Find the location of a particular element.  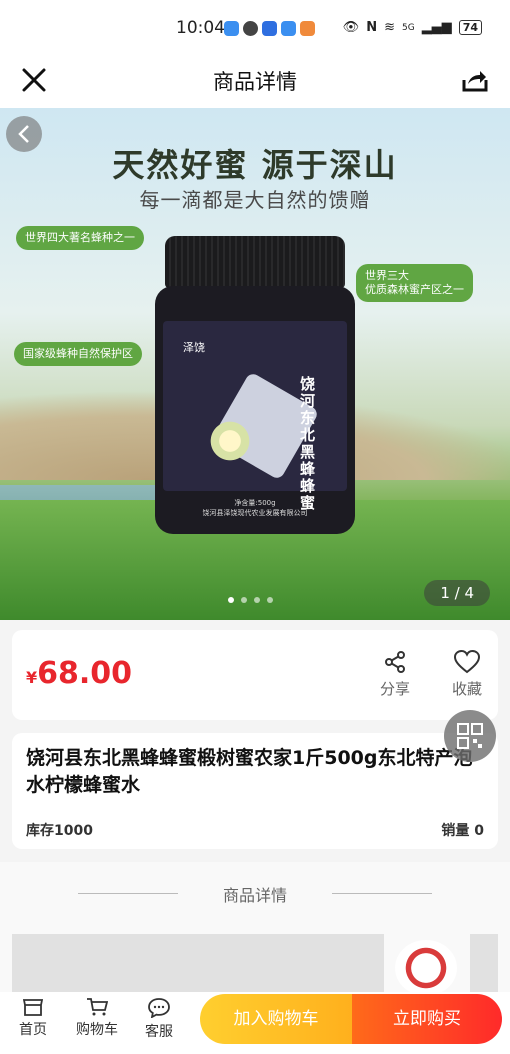

carousel-dots is located at coordinates (250, 600).